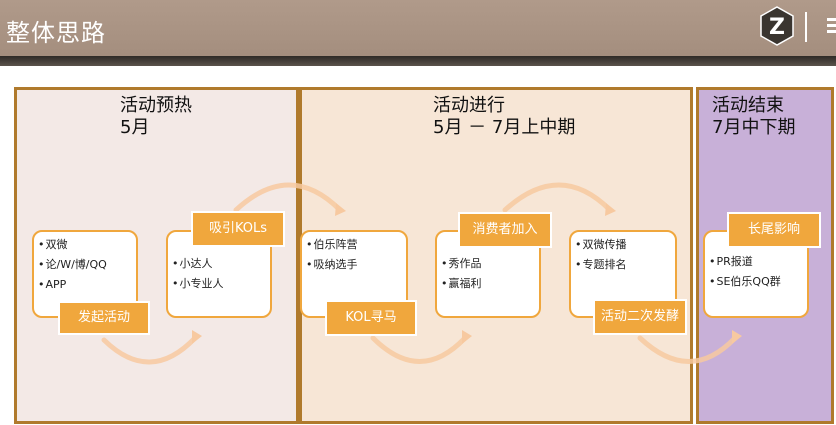  What do you see at coordinates (87, 265) in the screenshot?
I see `list-item: 论/W/博/QQ` at bounding box center [87, 265].